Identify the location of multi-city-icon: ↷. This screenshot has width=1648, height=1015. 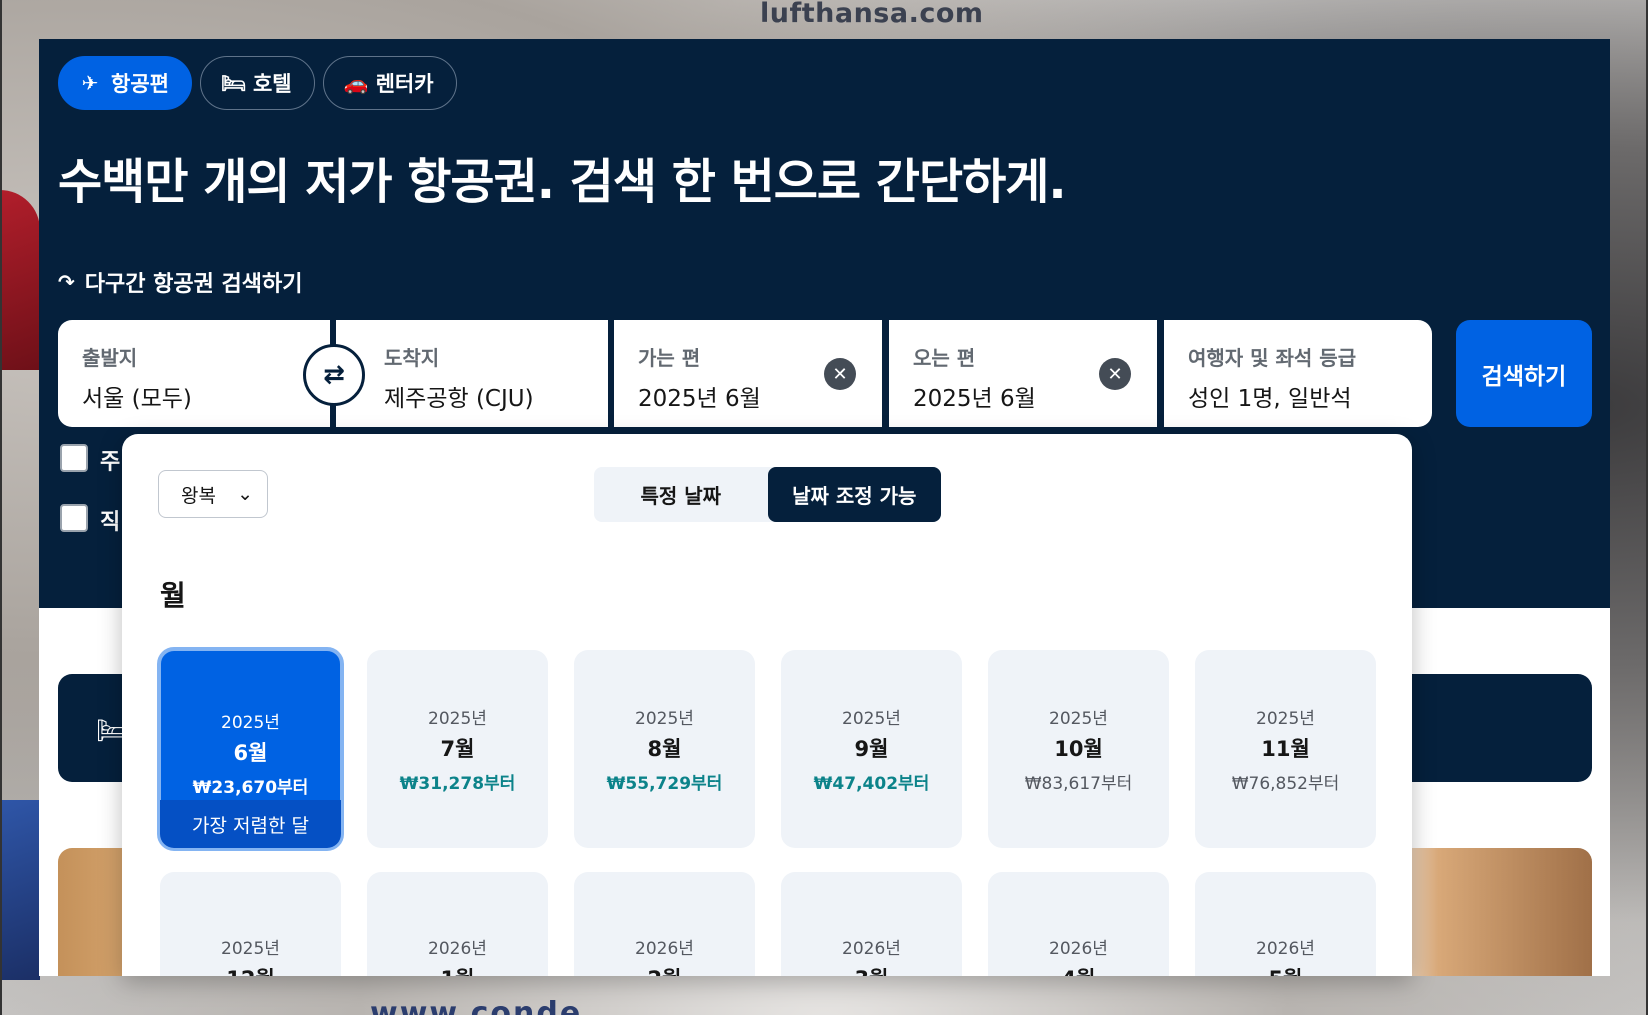
(66, 282).